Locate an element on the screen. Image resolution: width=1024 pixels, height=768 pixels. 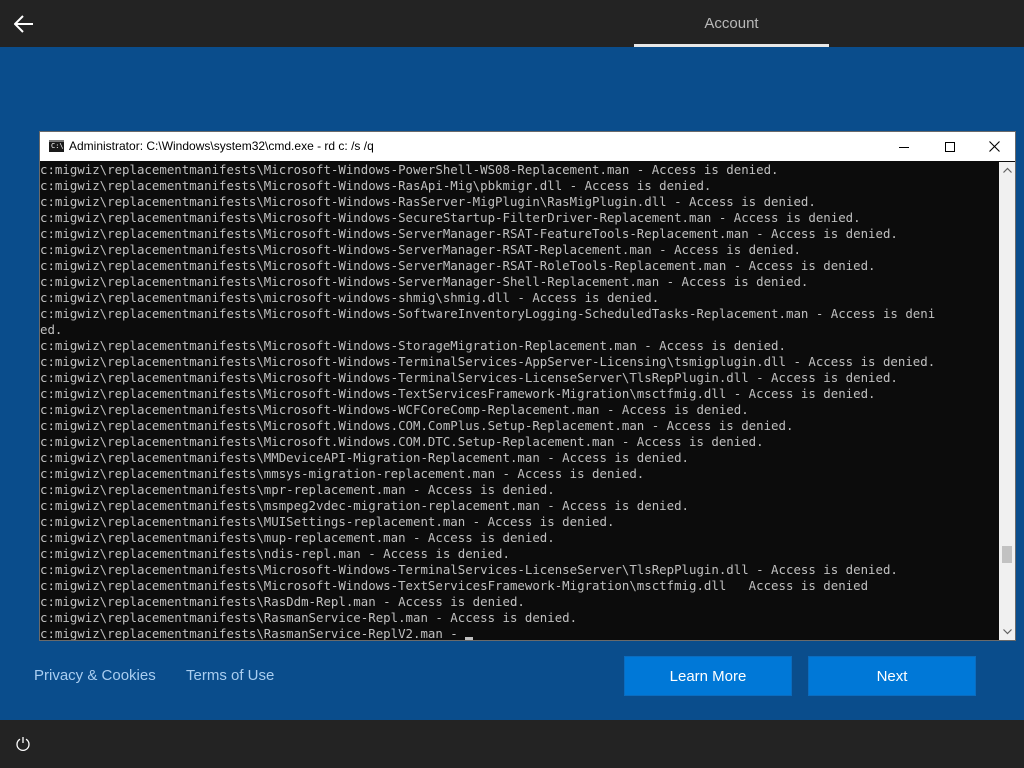
terms-of-use-link: Terms of Use is located at coordinates (230, 676).